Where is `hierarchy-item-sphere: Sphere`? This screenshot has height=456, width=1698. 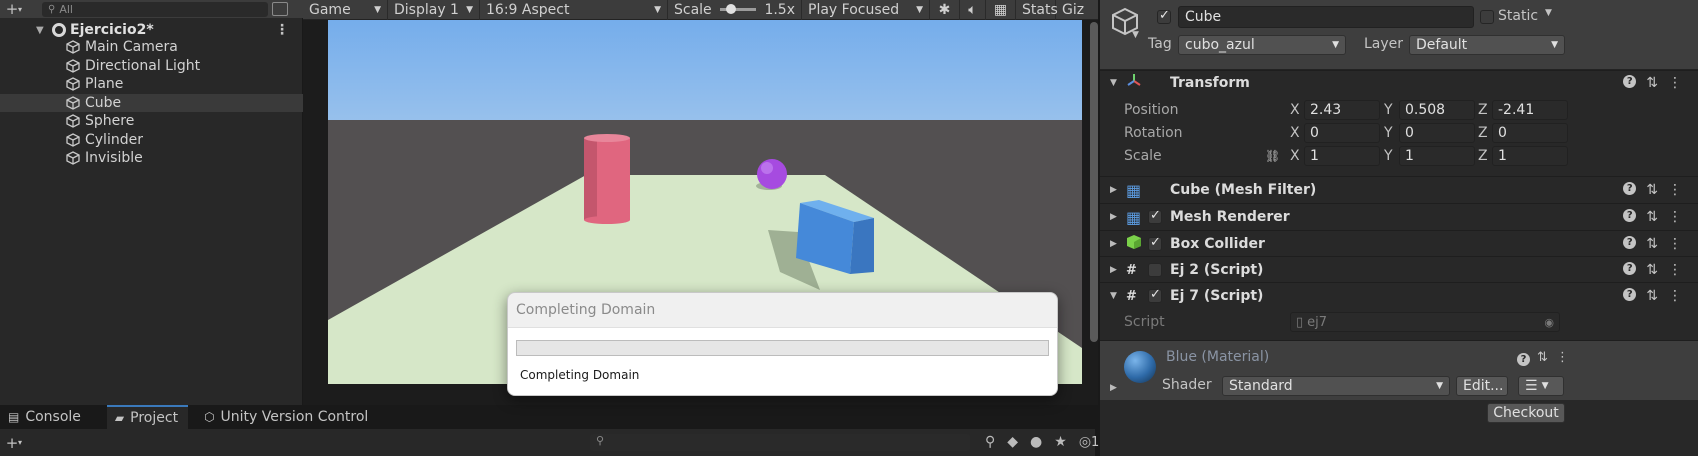
hierarchy-item-sphere: Sphere is located at coordinates (151, 121).